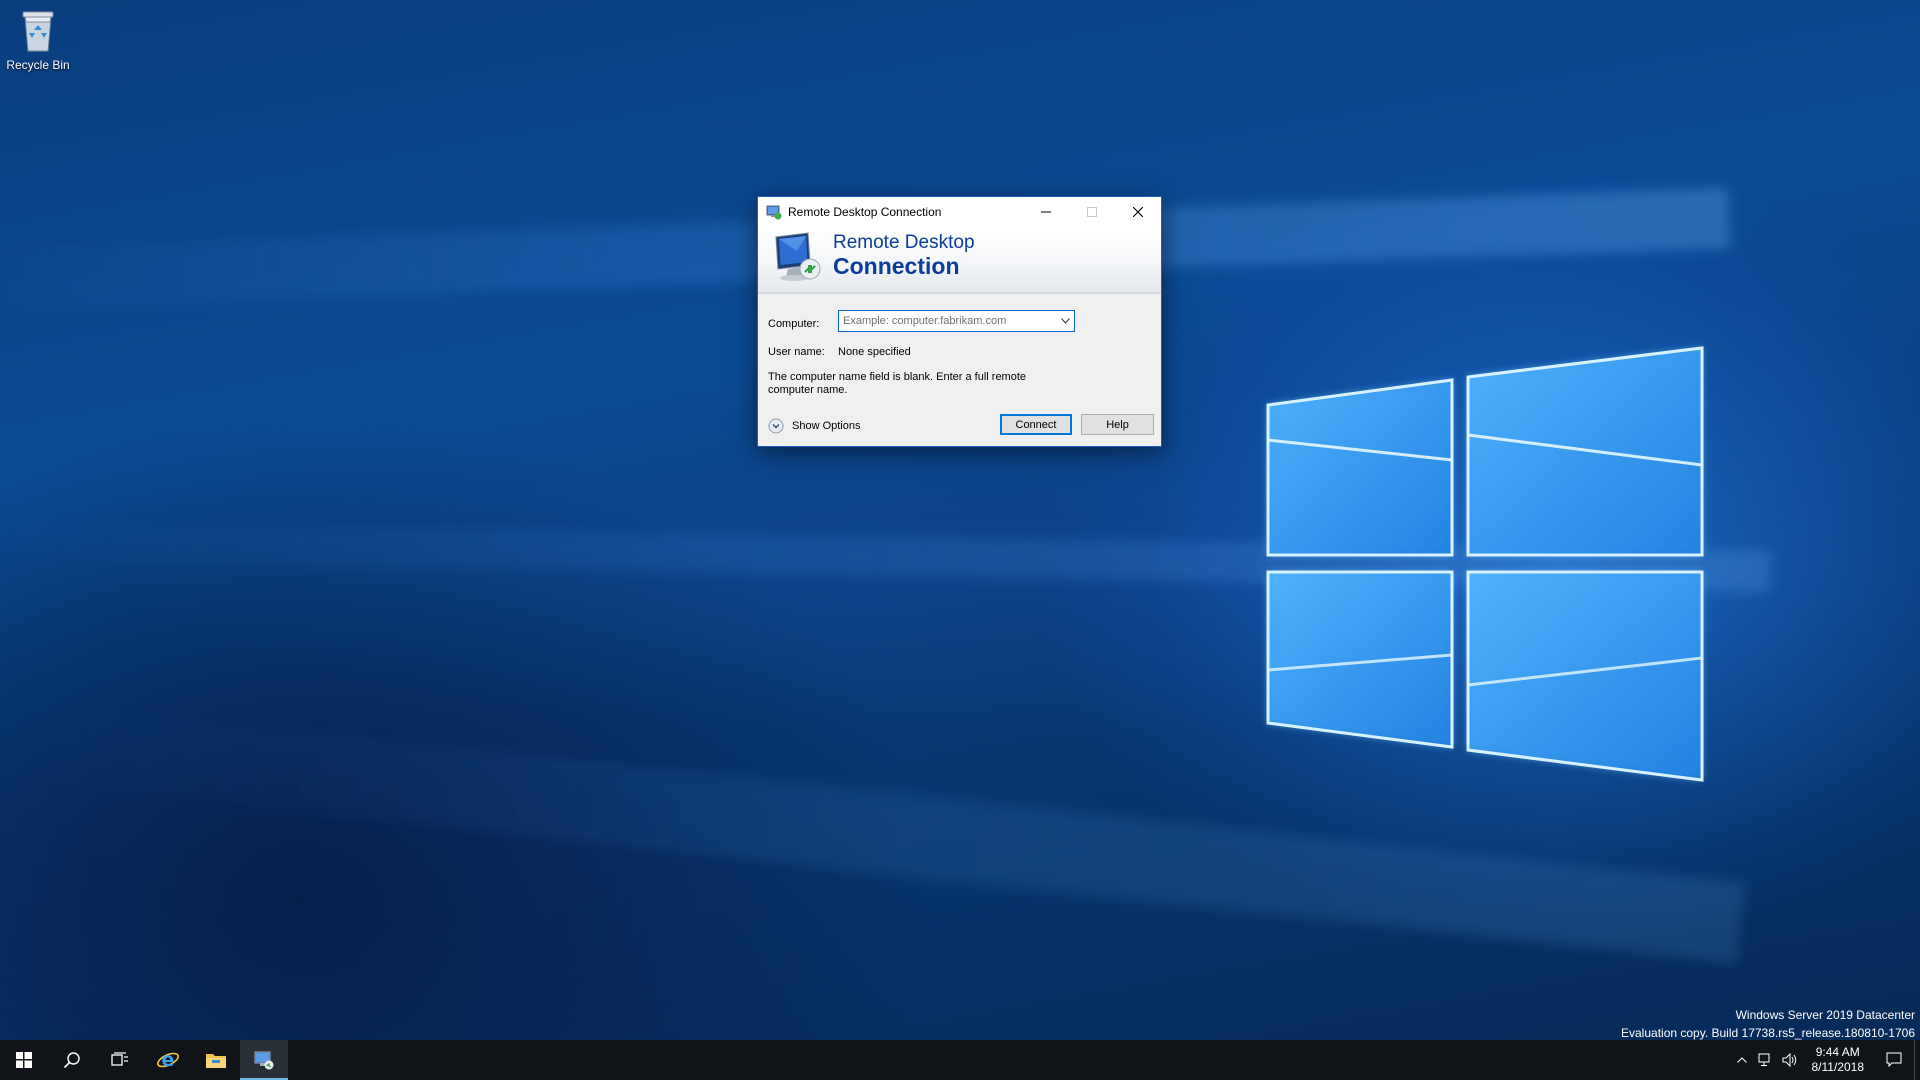 The image size is (1920, 1080). I want to click on start-icon, so click(24, 1060).